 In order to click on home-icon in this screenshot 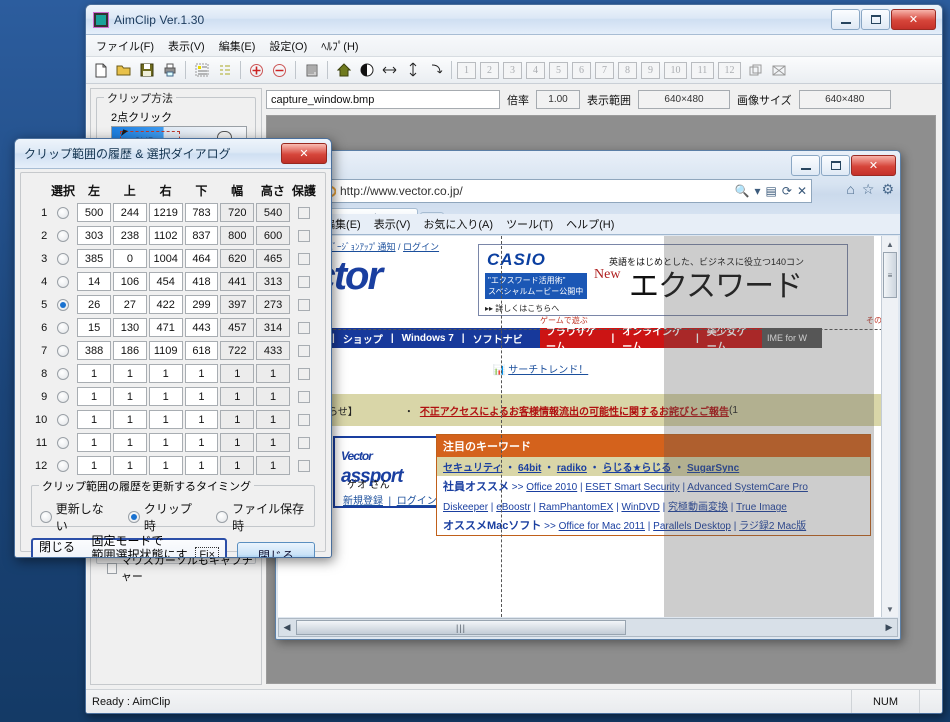, I will do `click(343, 70)`.